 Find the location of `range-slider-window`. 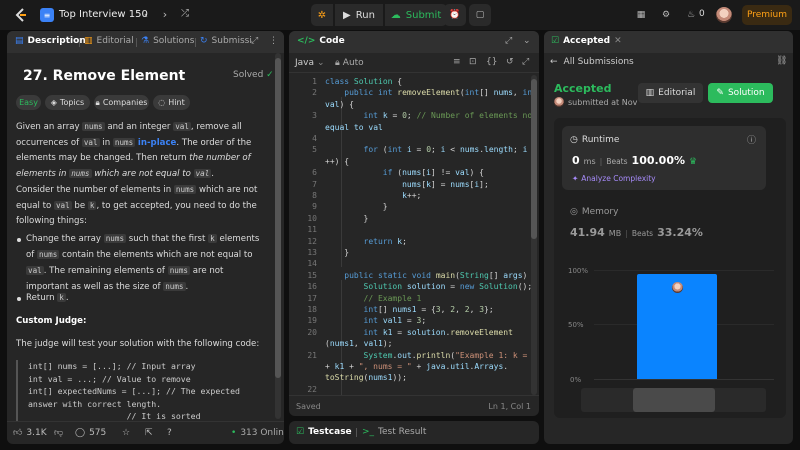

range-slider-window is located at coordinates (674, 400).